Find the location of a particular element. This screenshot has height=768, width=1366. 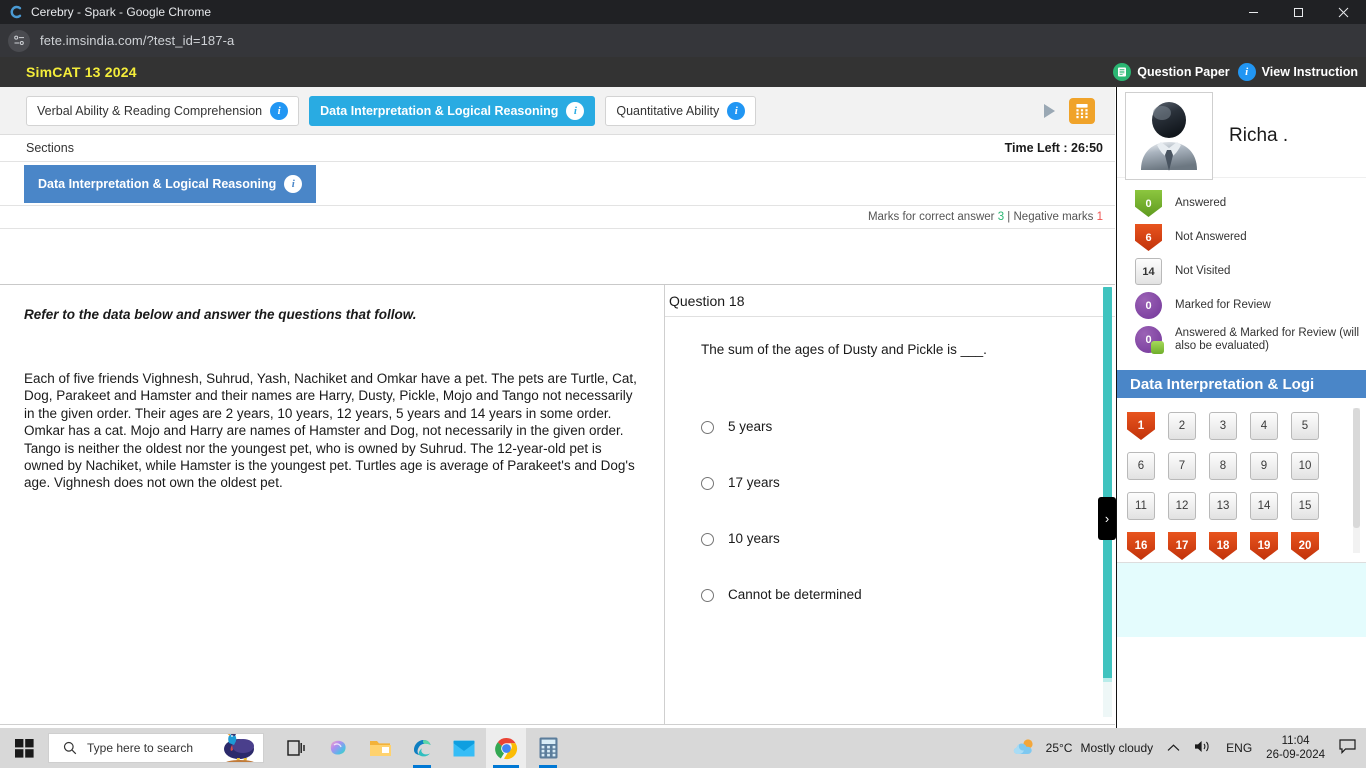

section-tab-quant: Quantitative Ability i is located at coordinates (681, 110).